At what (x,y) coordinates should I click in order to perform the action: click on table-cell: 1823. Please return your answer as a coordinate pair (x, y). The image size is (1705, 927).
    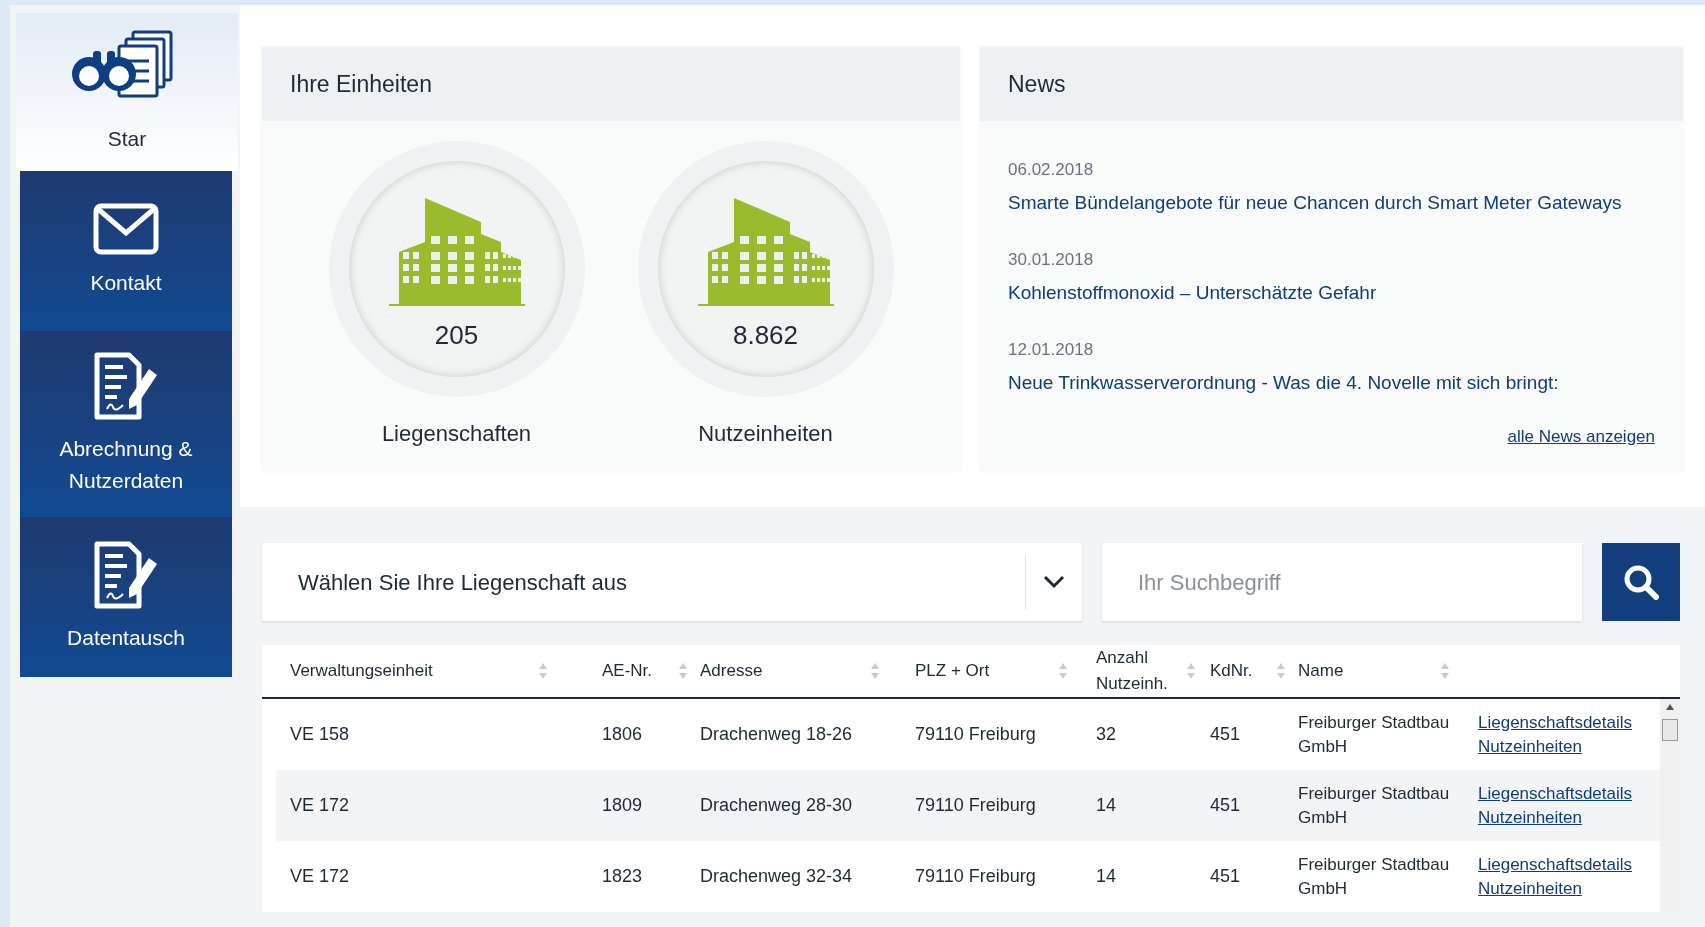
    Looking at the image, I should click on (622, 876).